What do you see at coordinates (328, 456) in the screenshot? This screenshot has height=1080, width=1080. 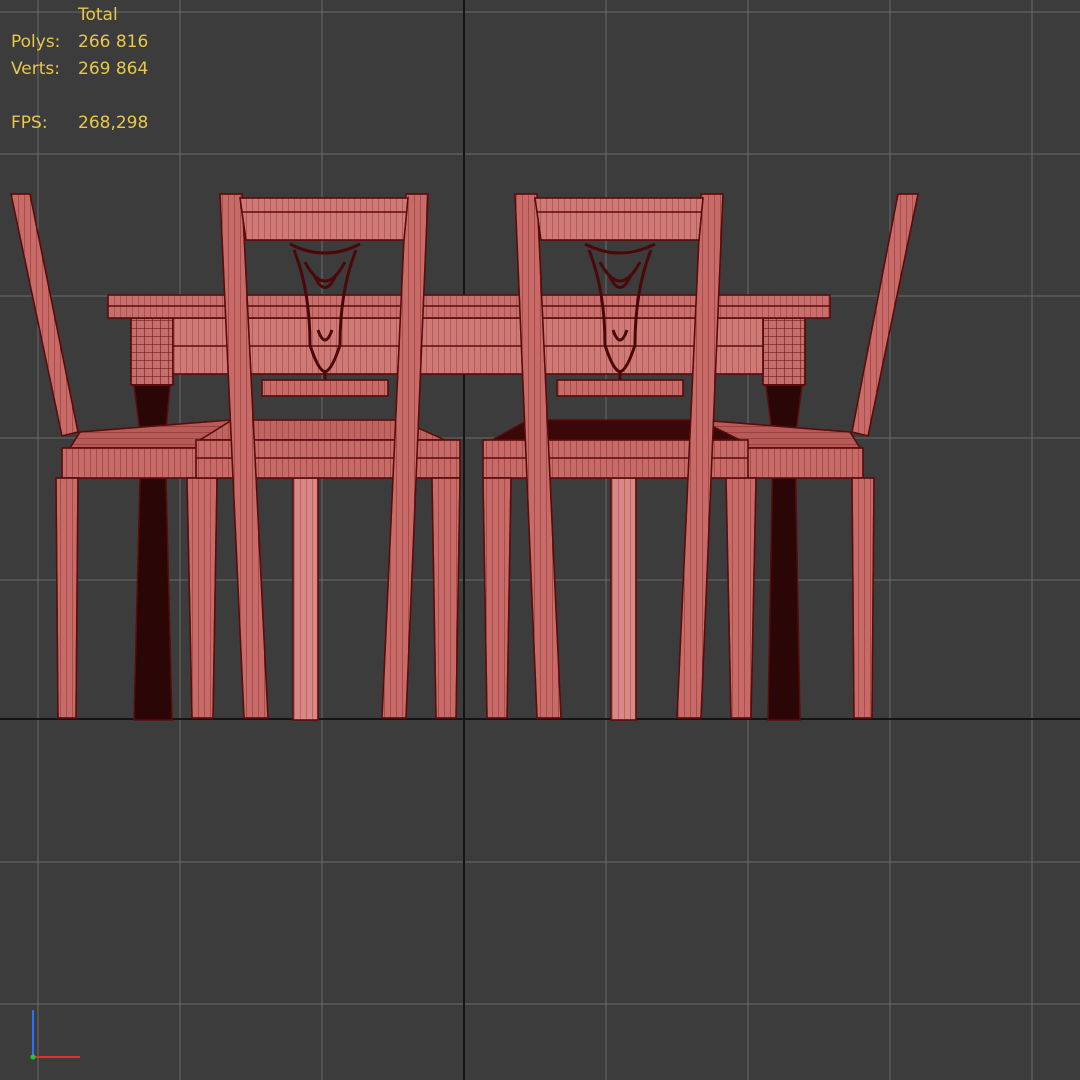 I see `chair-front-left` at bounding box center [328, 456].